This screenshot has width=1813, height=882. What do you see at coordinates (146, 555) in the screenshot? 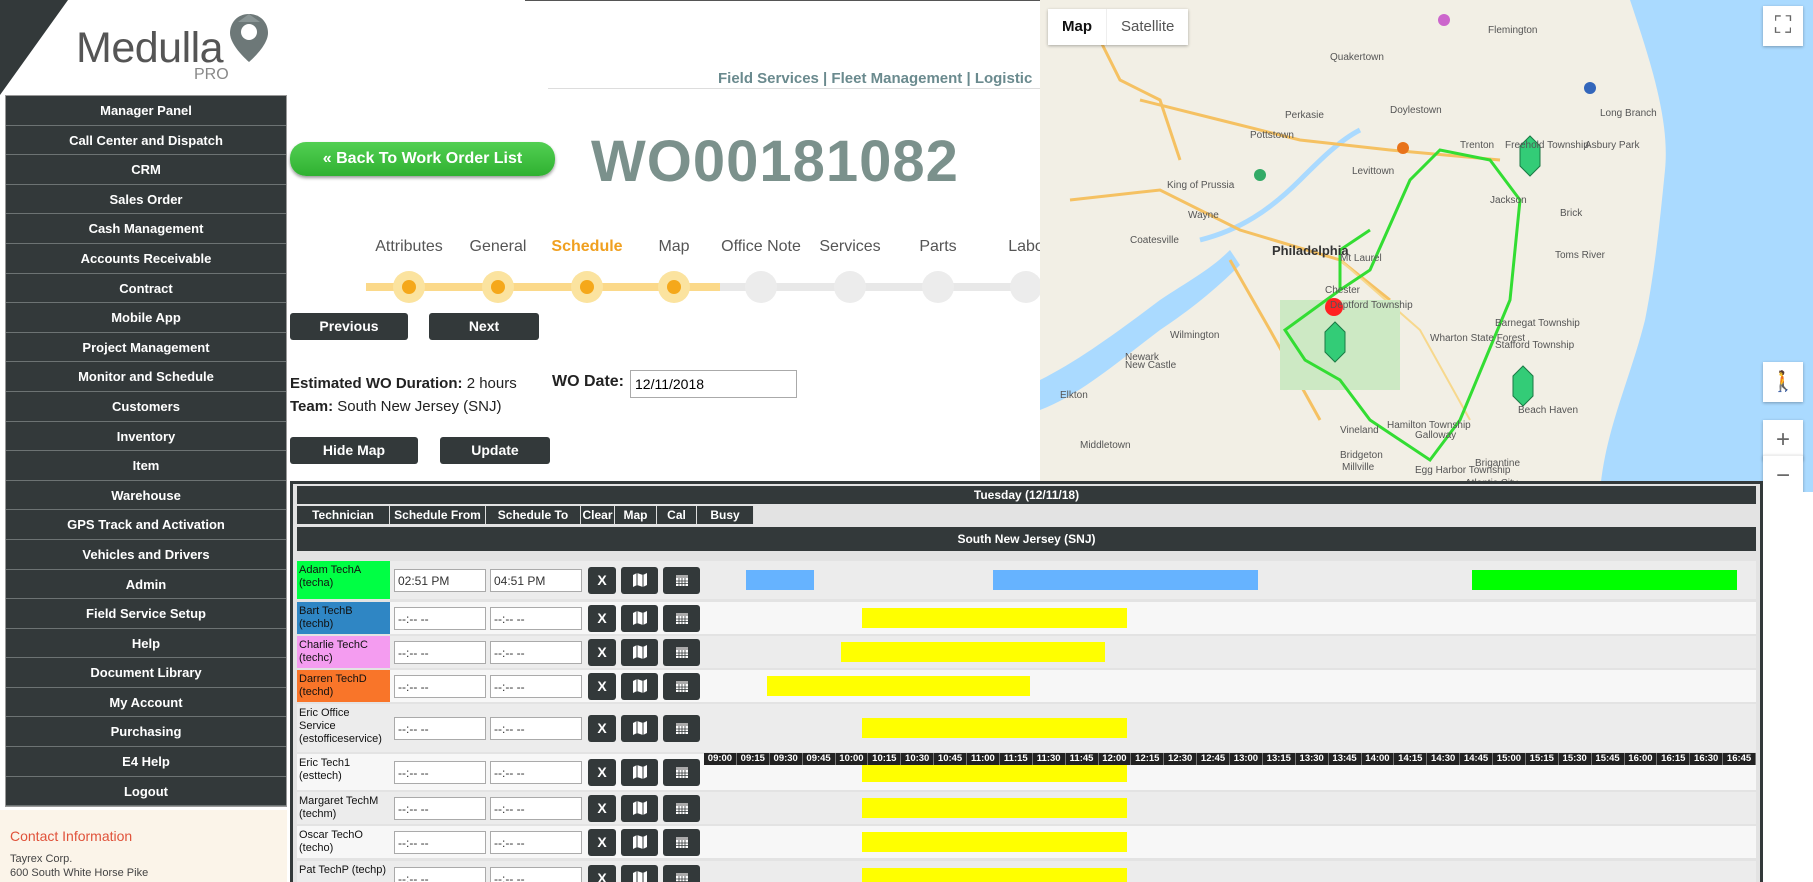
I see `sidebar-item-vehicles-and-drivers: Vehicles and Drivers` at bounding box center [146, 555].